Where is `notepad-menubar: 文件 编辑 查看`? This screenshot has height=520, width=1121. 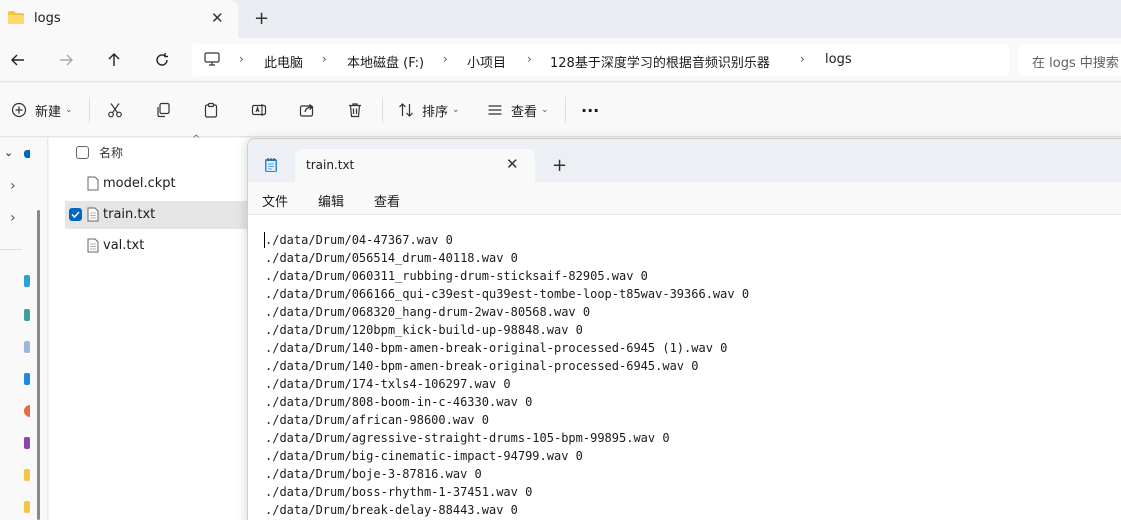 notepad-menubar: 文件 编辑 查看 is located at coordinates (684, 198).